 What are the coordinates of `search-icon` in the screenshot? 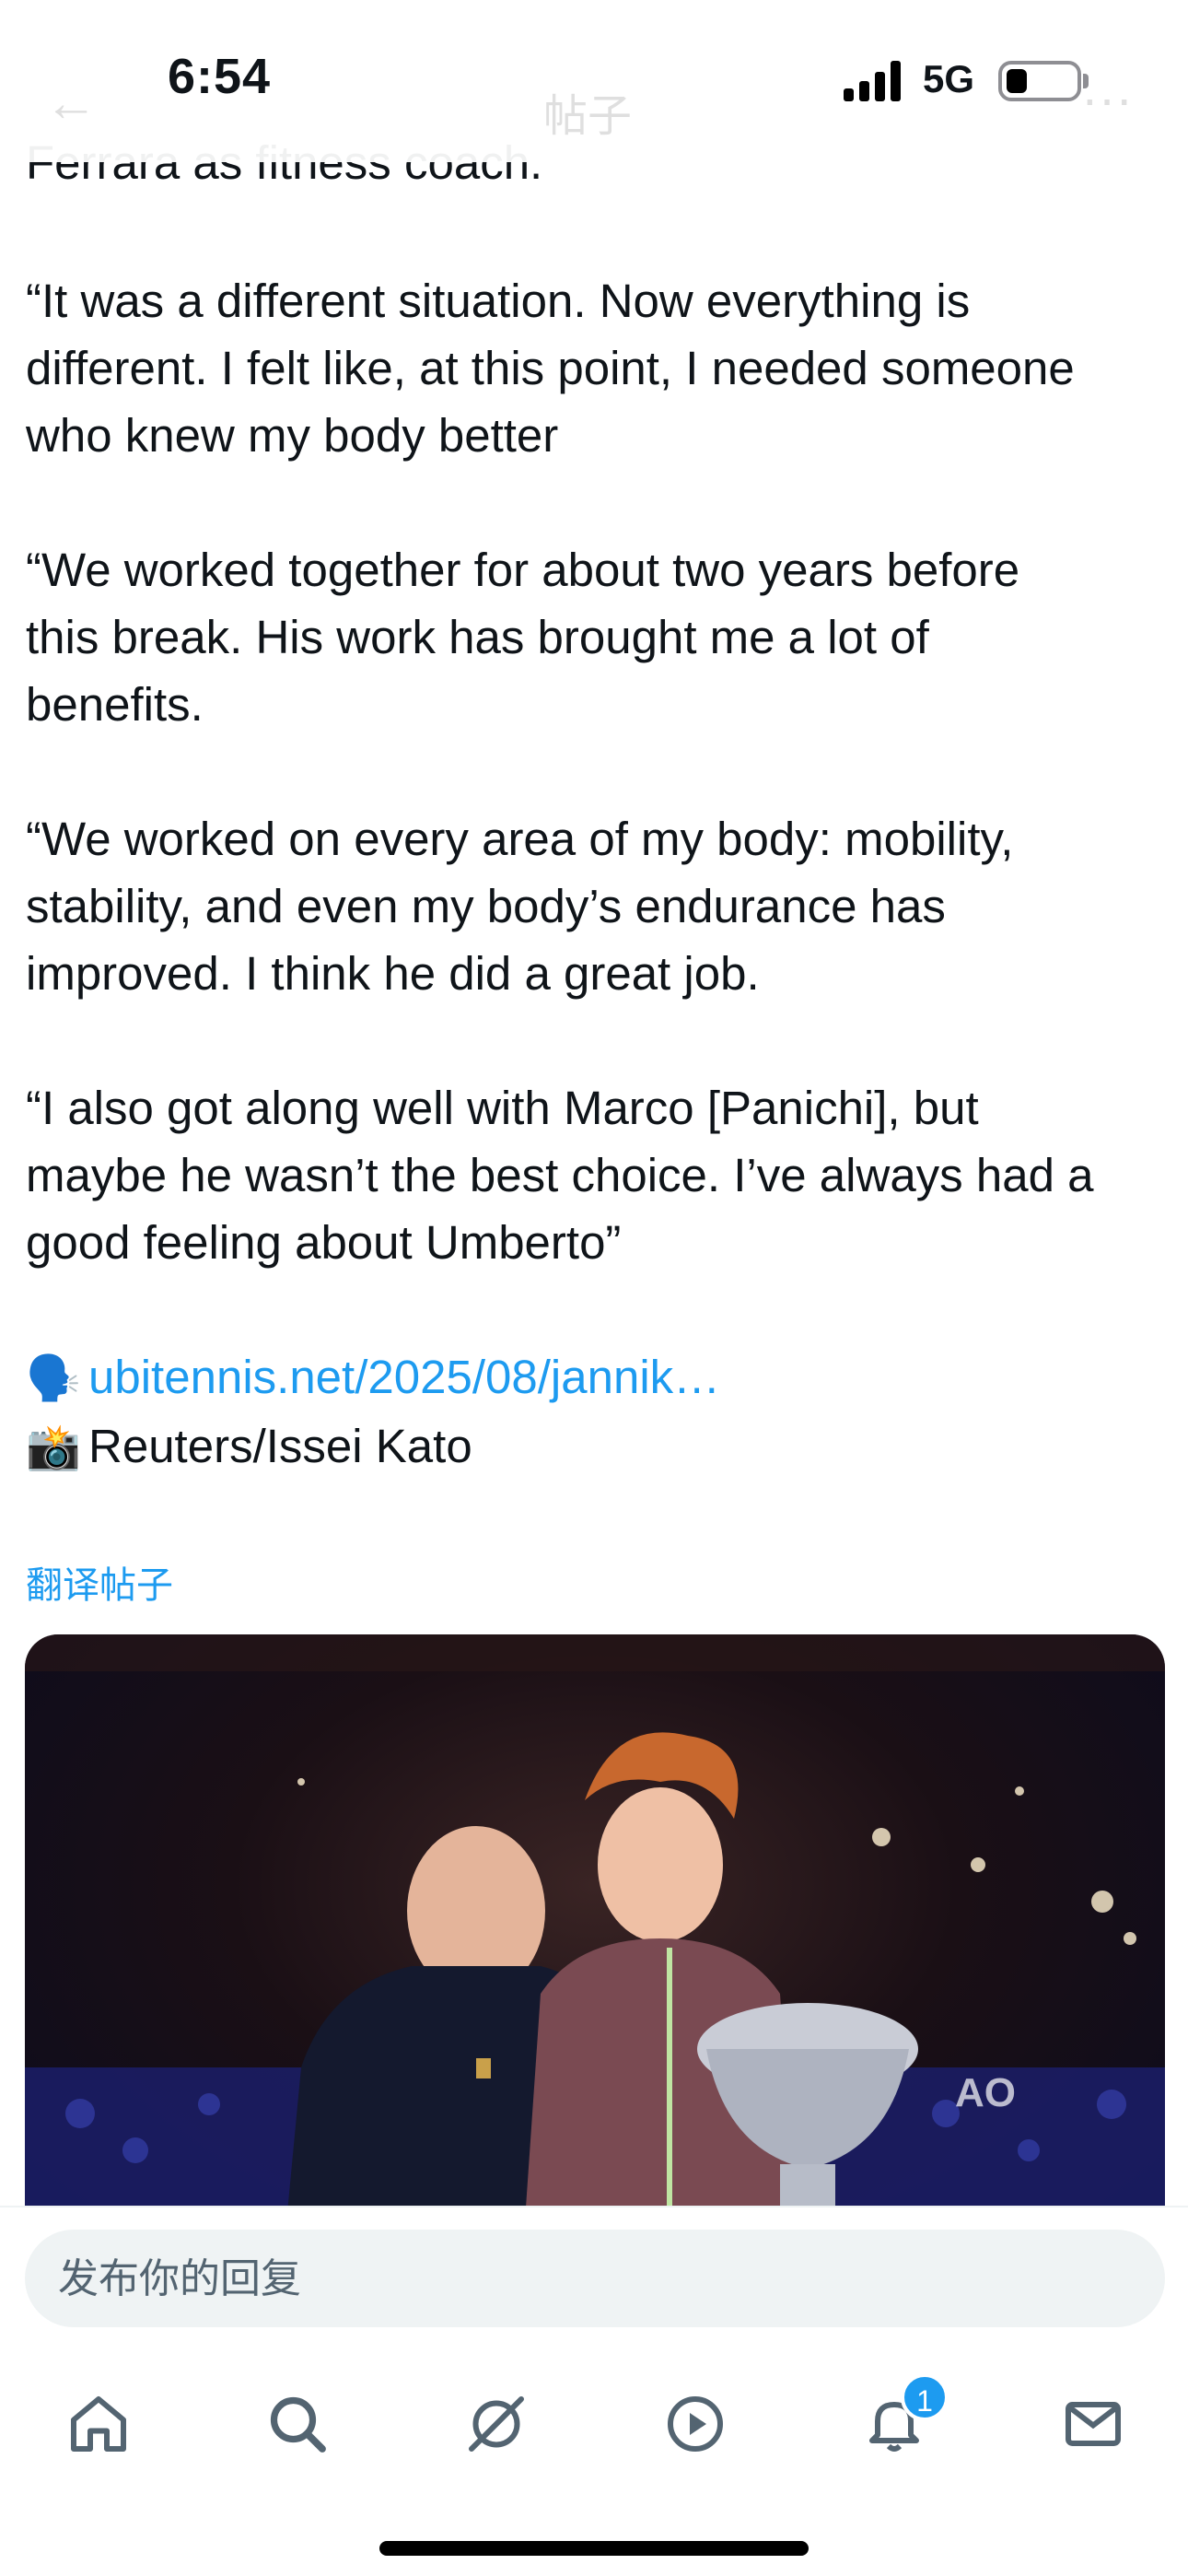 It's located at (298, 2424).